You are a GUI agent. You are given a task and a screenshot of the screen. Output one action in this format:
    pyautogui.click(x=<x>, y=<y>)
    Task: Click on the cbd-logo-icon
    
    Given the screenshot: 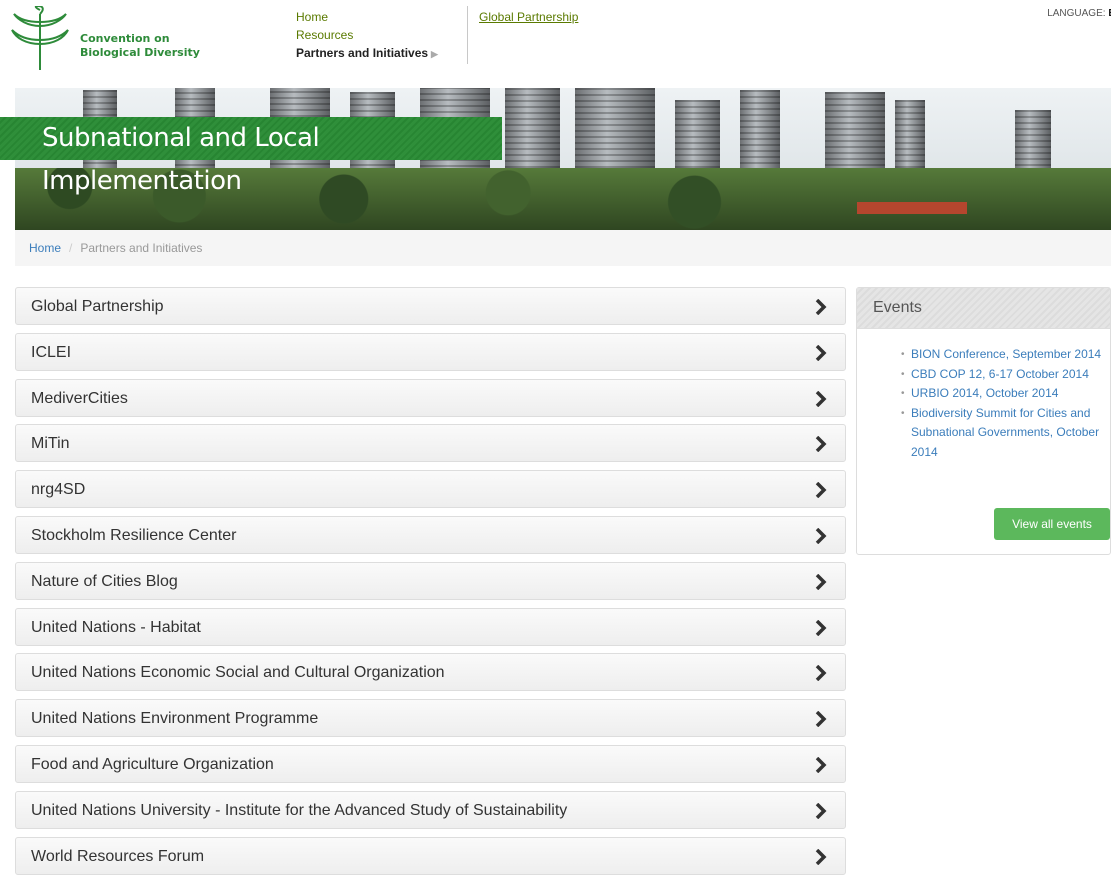 What is the action you would take?
    pyautogui.click(x=40, y=39)
    